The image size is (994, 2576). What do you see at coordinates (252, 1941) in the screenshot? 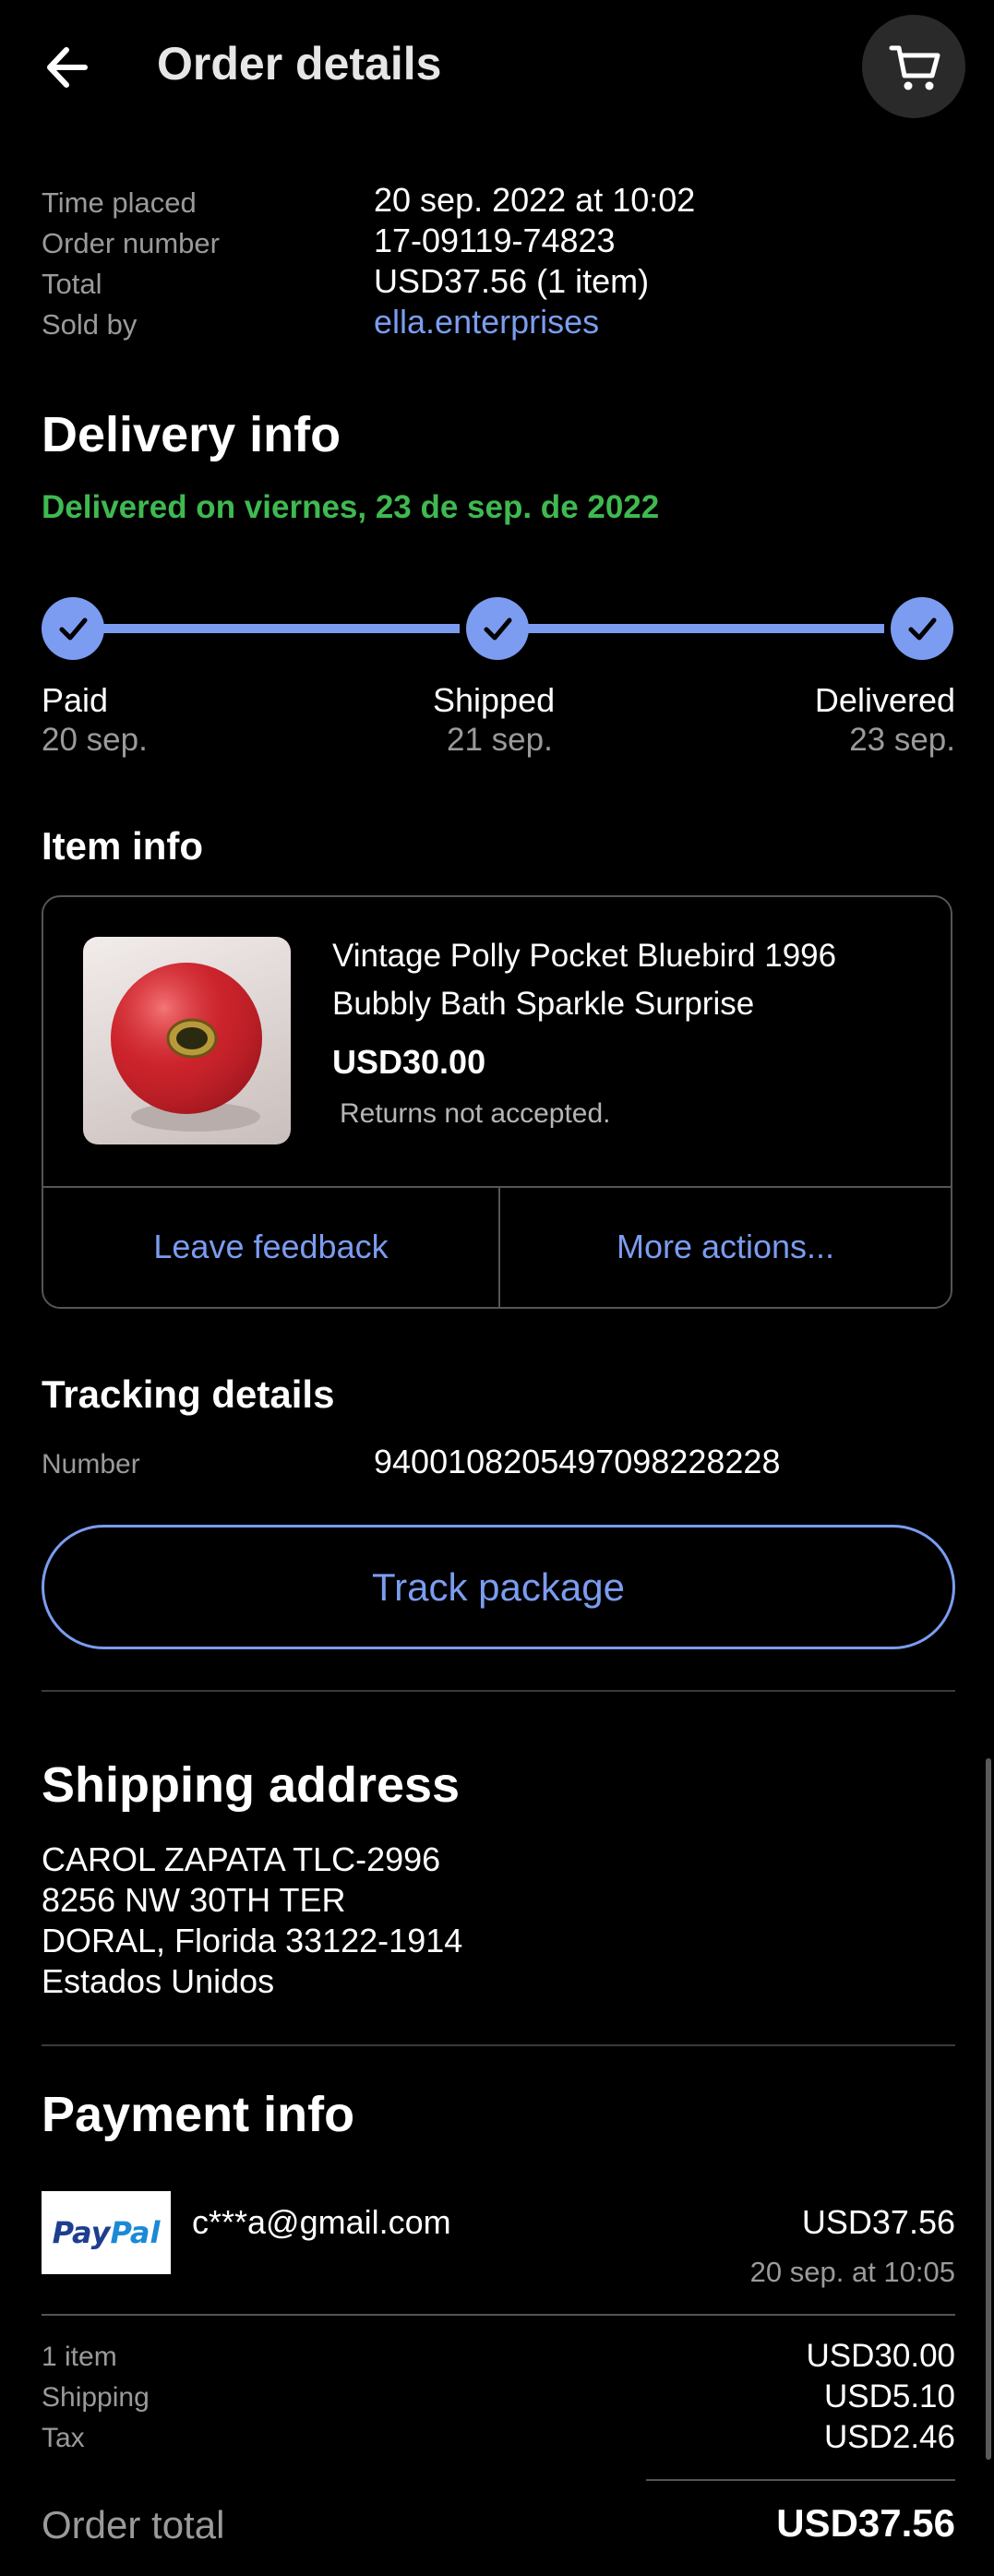
I see `address-line: DORAL, Florida 33122-1914` at bounding box center [252, 1941].